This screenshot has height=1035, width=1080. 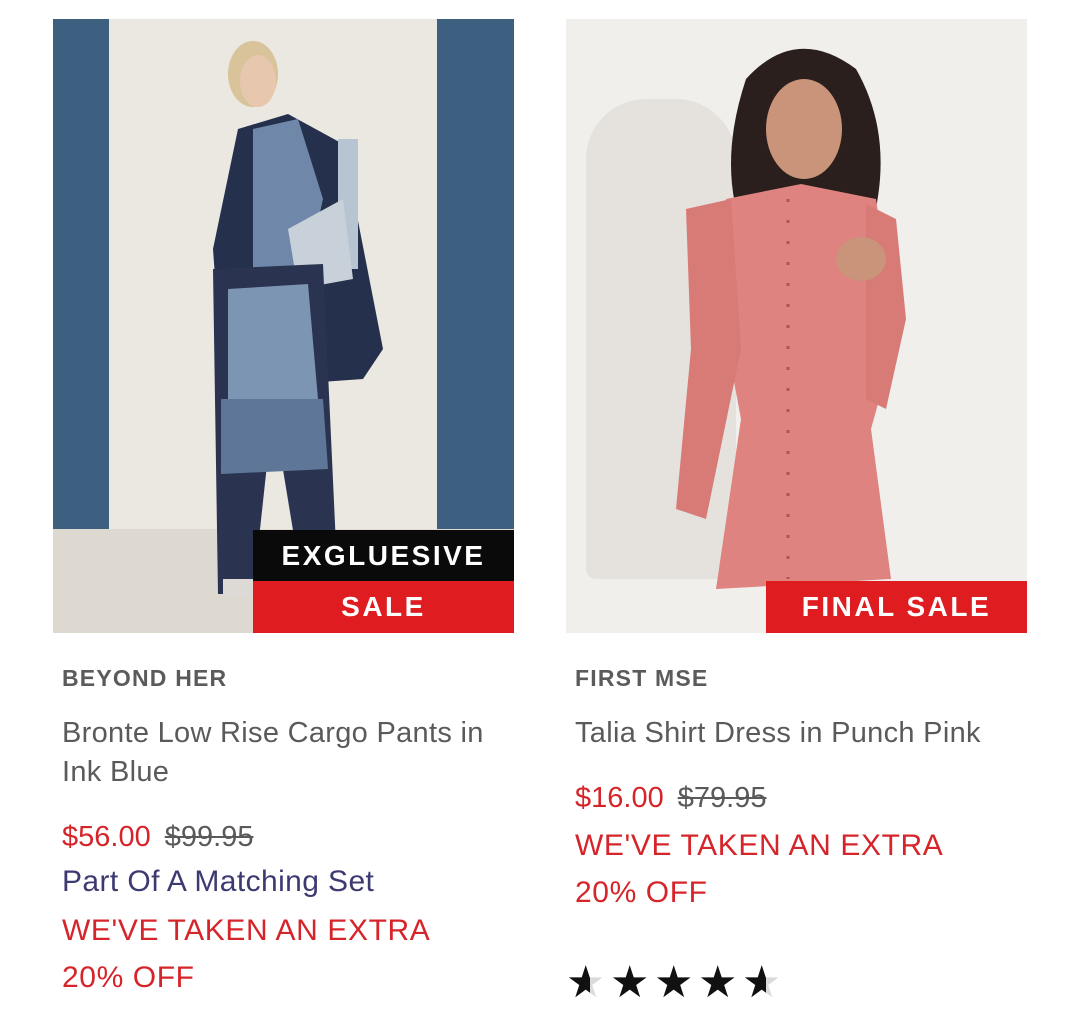 What do you see at coordinates (288, 837) in the screenshot?
I see `price-row: $56.00 $99.95` at bounding box center [288, 837].